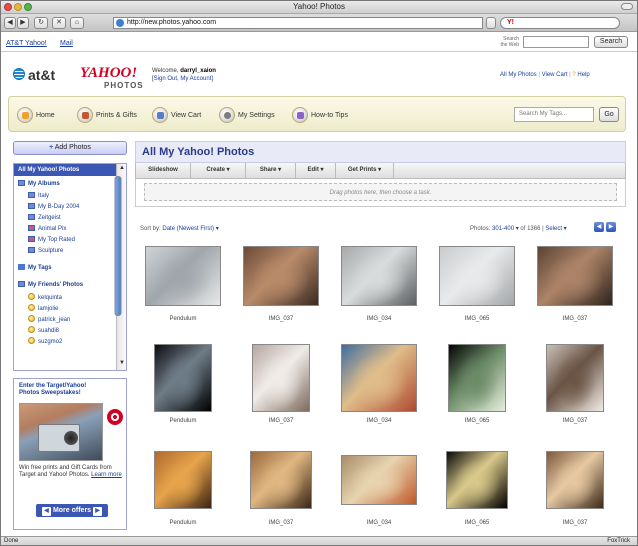 The width and height of the screenshot is (638, 546). I want to click on photo-drop-zone: Drag photos here, then choose a task., so click(380, 193).